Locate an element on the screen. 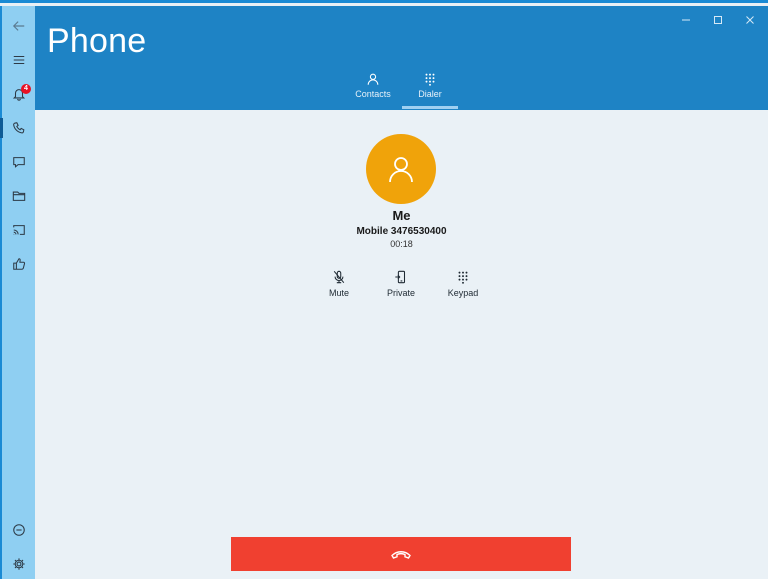 The image size is (768, 579). avatar is located at coordinates (401, 169).